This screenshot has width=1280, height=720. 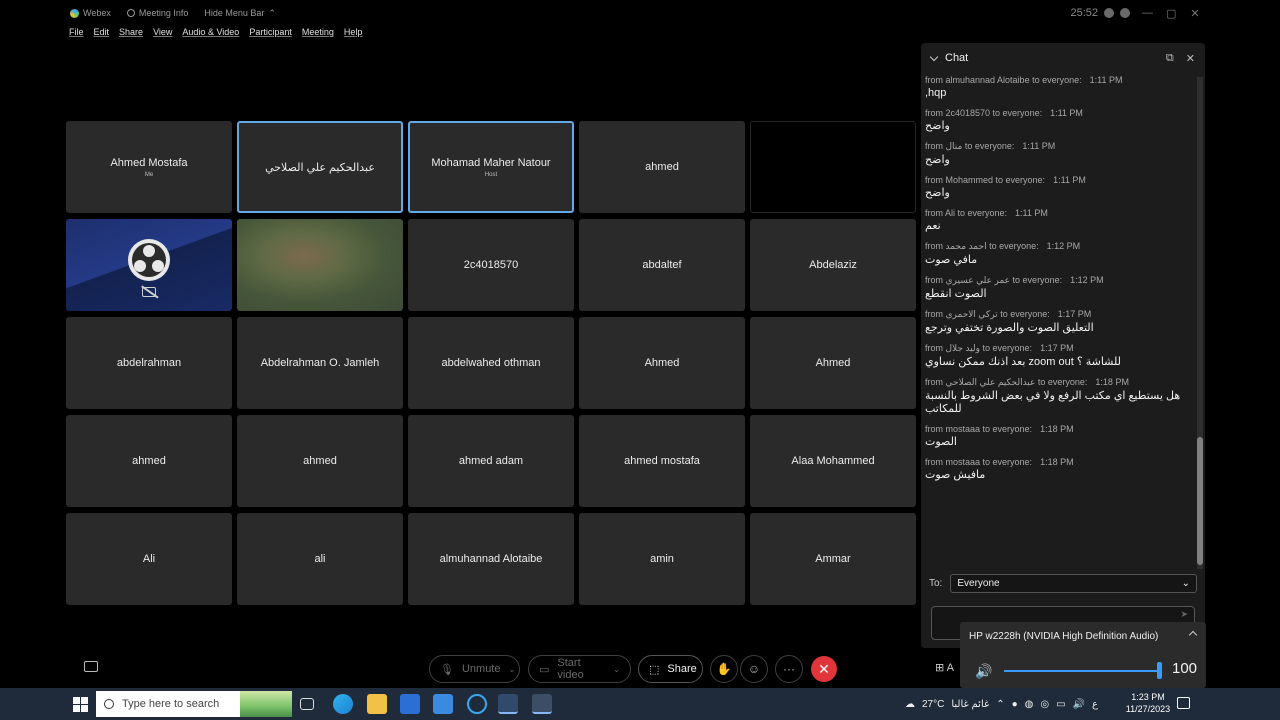 I want to click on menu-help: Help, so click(x=353, y=34).